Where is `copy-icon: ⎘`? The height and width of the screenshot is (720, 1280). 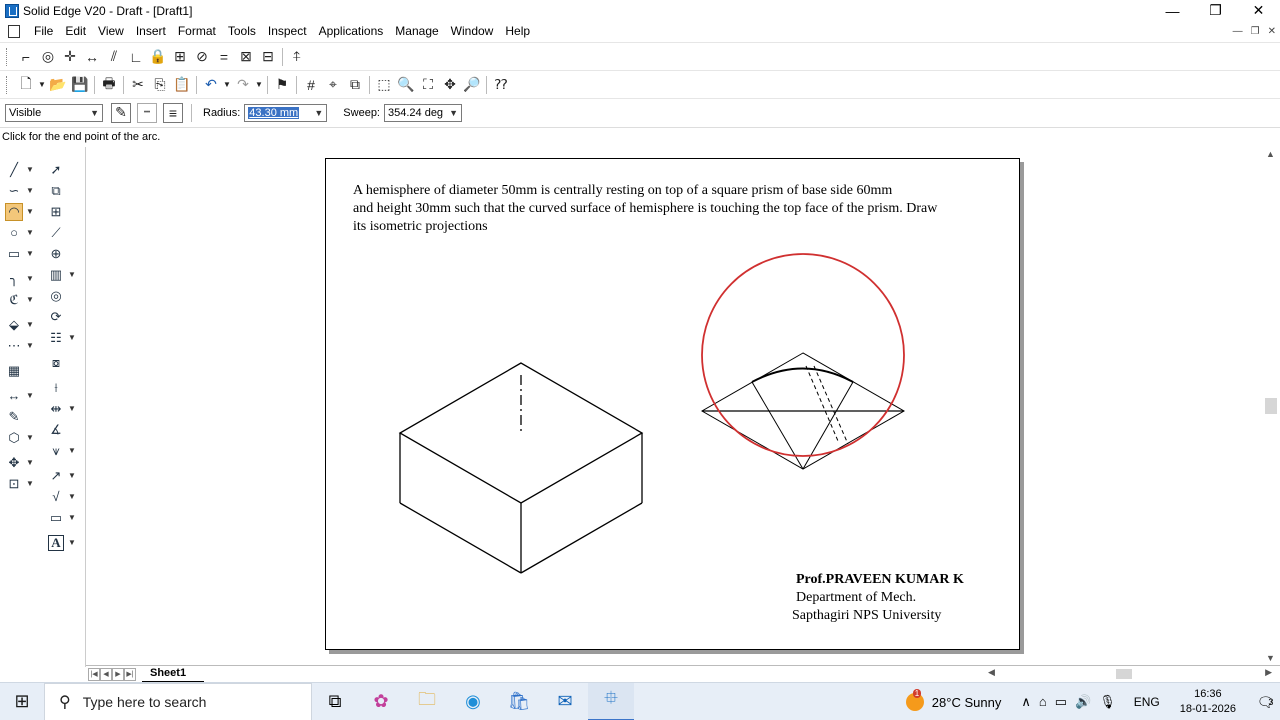 copy-icon: ⎘ is located at coordinates (160, 85).